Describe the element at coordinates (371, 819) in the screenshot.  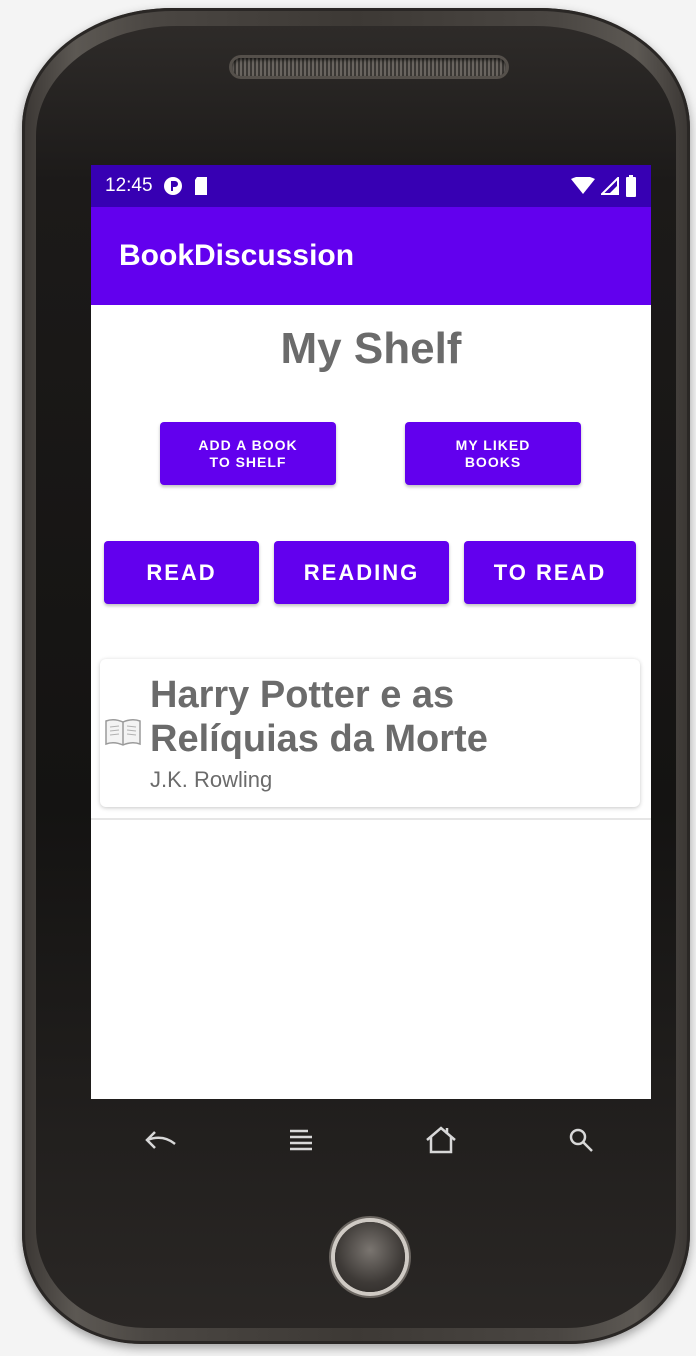
I see `list-divider` at that location.